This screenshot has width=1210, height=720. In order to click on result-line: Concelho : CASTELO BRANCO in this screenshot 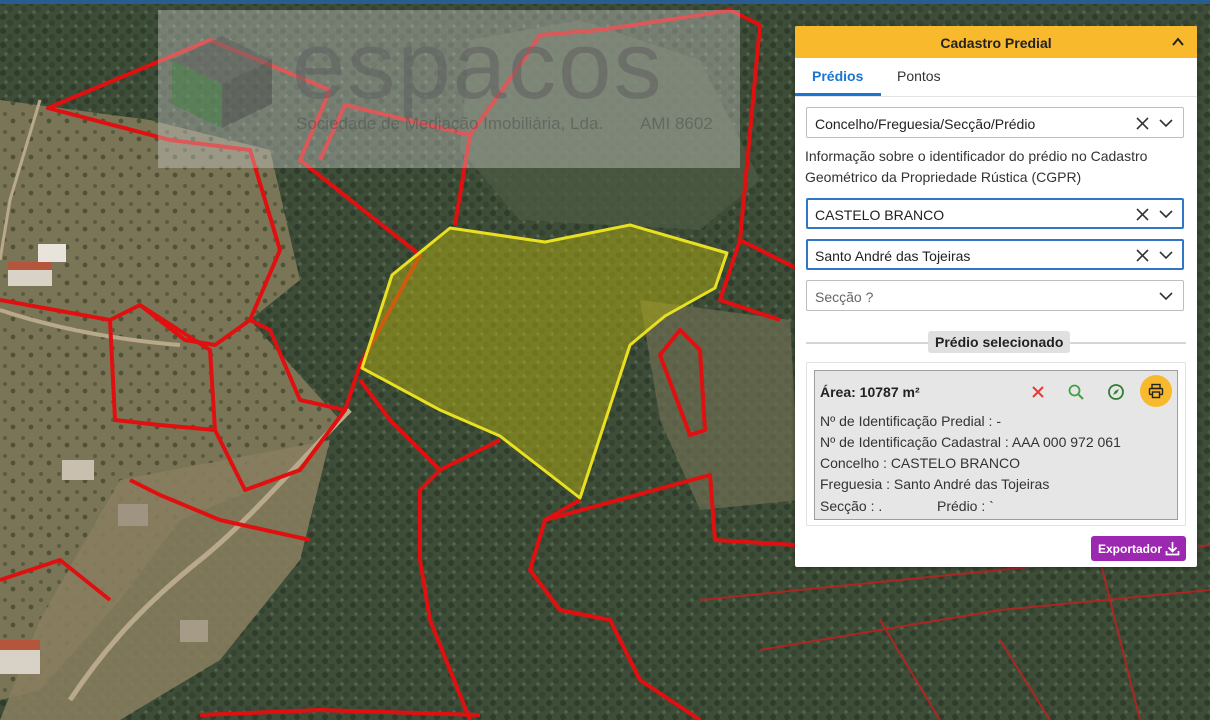, I will do `click(920, 463)`.